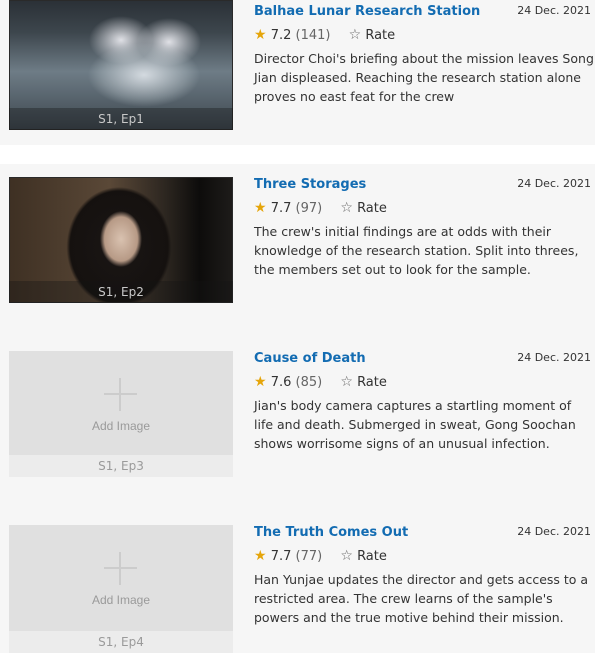  What do you see at coordinates (310, 184) in the screenshot?
I see `episode-title-link: Three Storages` at bounding box center [310, 184].